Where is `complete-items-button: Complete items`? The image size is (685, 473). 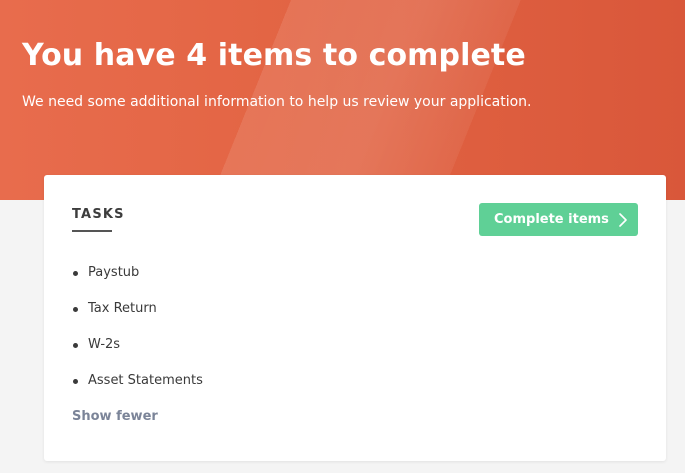
complete-items-button: Complete items is located at coordinates (558, 219).